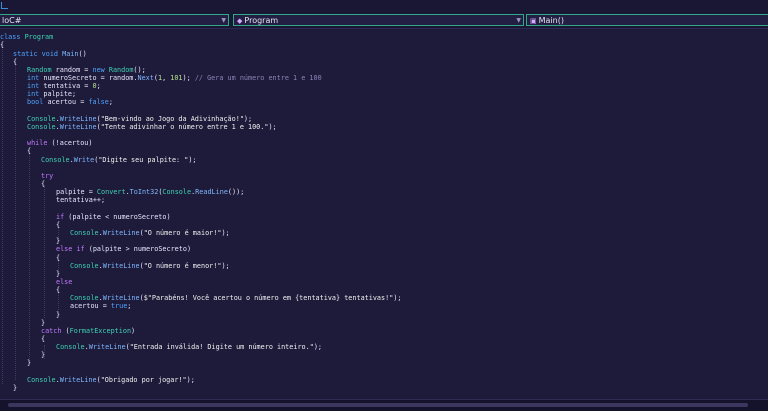 The height and width of the screenshot is (411, 768). Describe the element at coordinates (88, 331) in the screenshot. I see `code-line: catch (FormatException)` at that location.